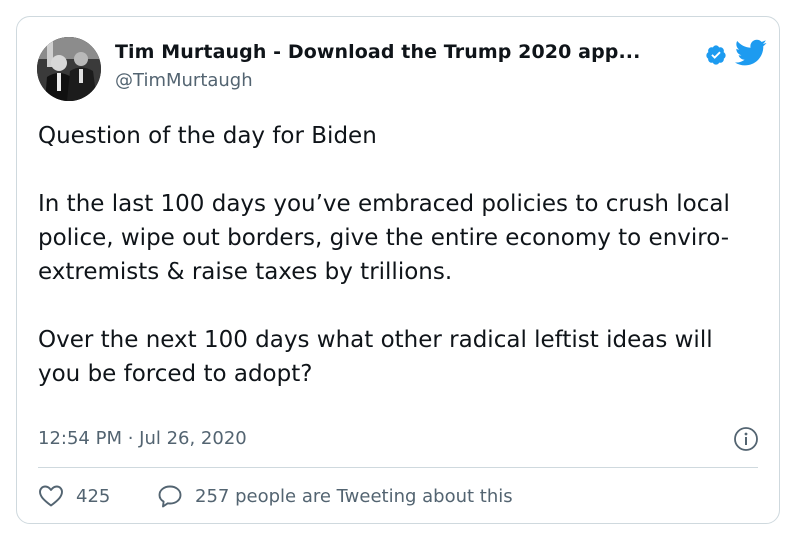 The width and height of the screenshot is (799, 542). I want to click on verified-badge-icon, so click(716, 55).